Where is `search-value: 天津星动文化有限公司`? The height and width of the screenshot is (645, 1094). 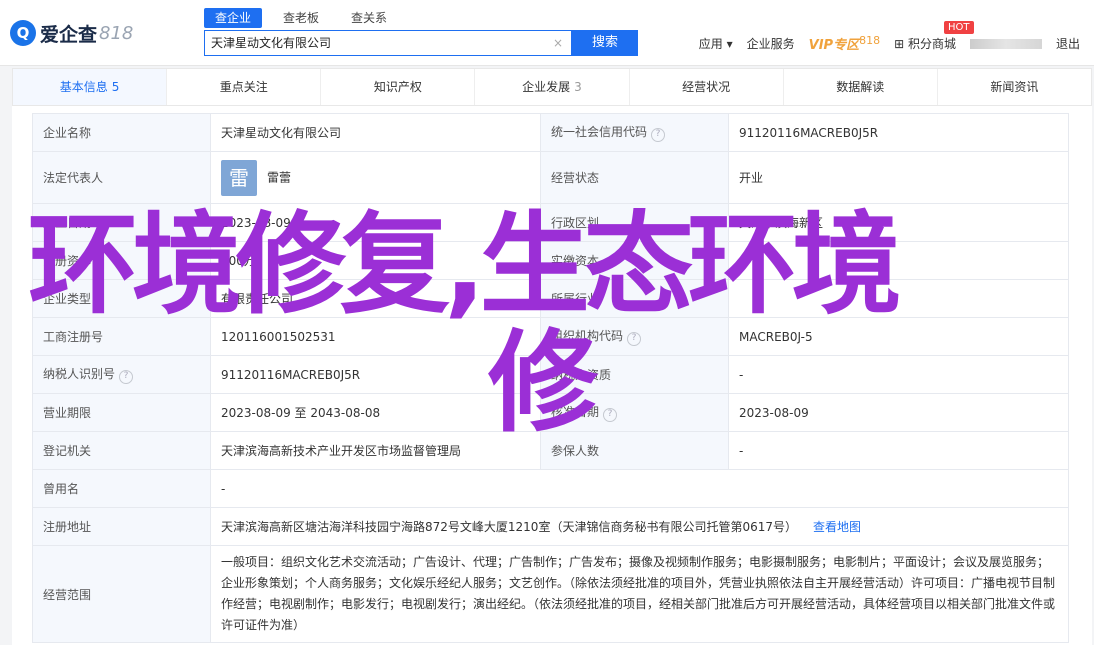
search-value: 天津星动文化有限公司 is located at coordinates (271, 43).